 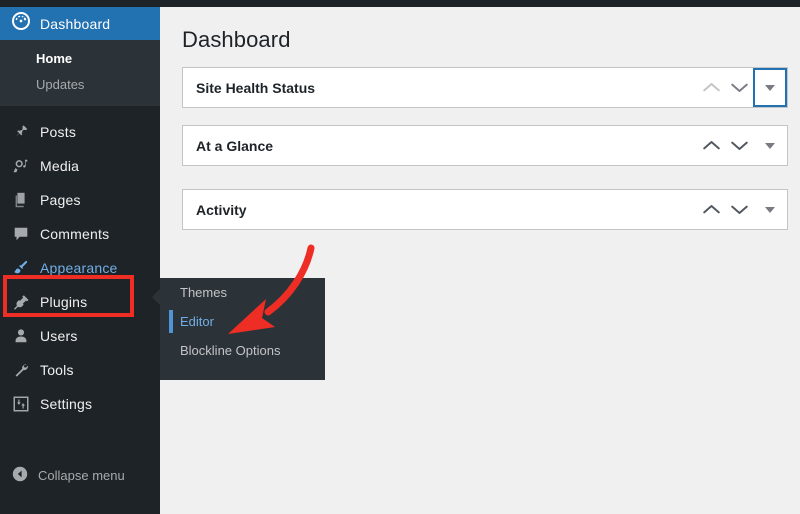 What do you see at coordinates (60, 166) in the screenshot?
I see `sidebar-item-label: Media` at bounding box center [60, 166].